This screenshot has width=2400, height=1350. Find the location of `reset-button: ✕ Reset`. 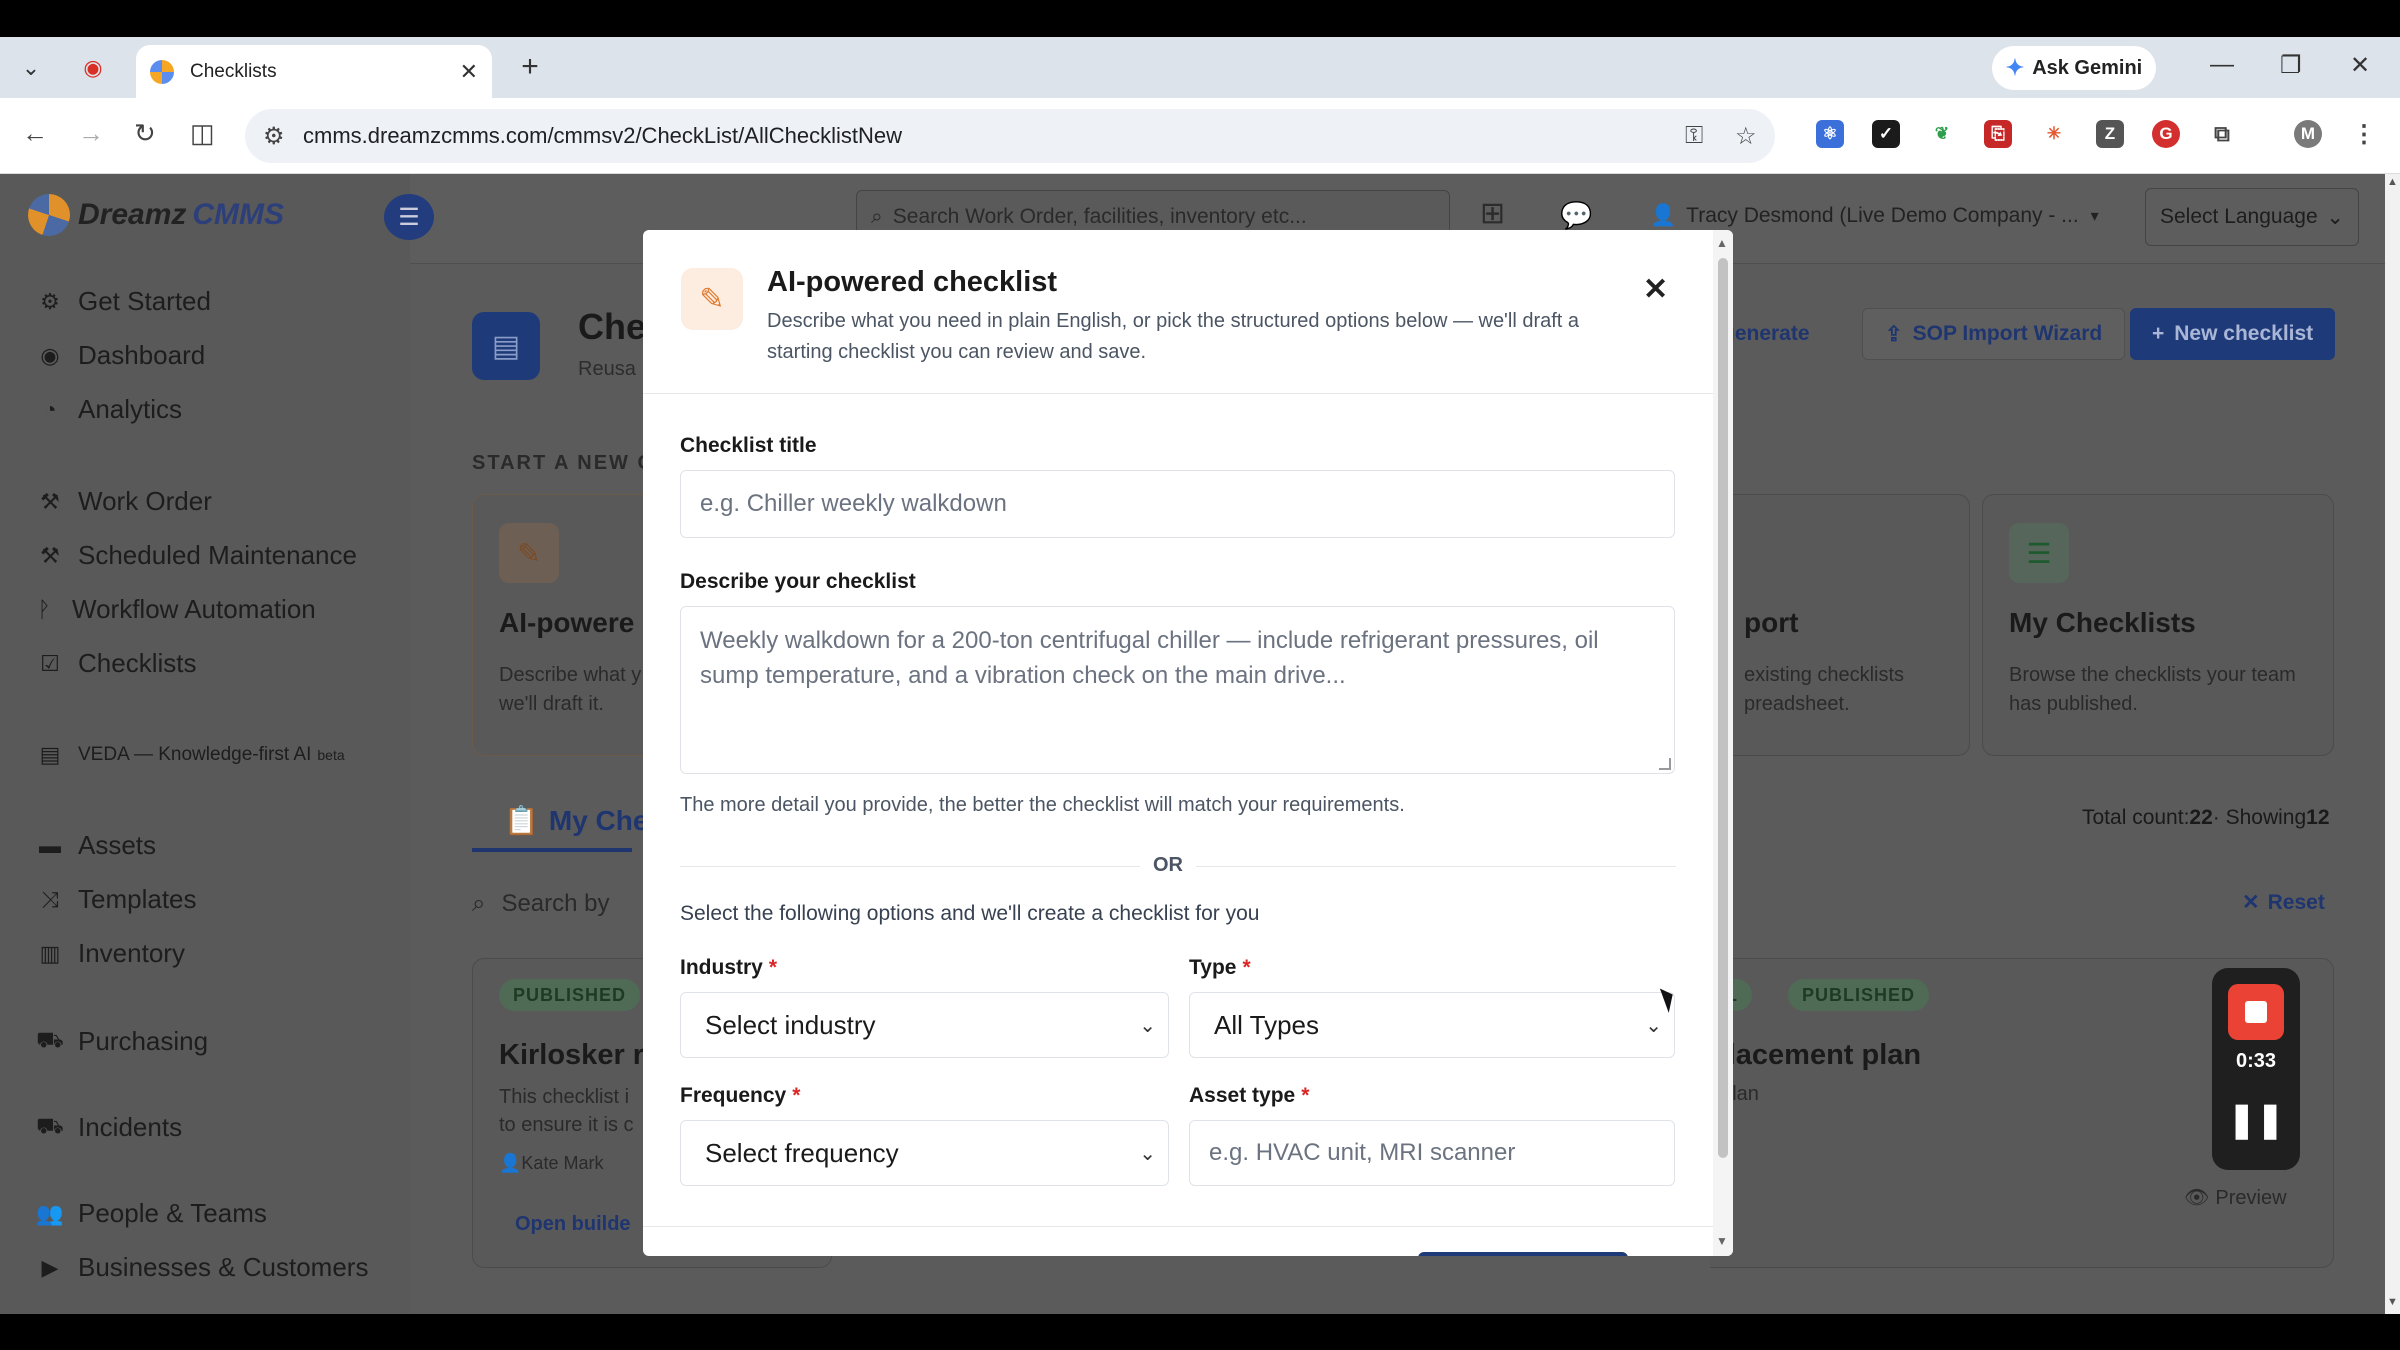

reset-button: ✕ Reset is located at coordinates (2283, 902).